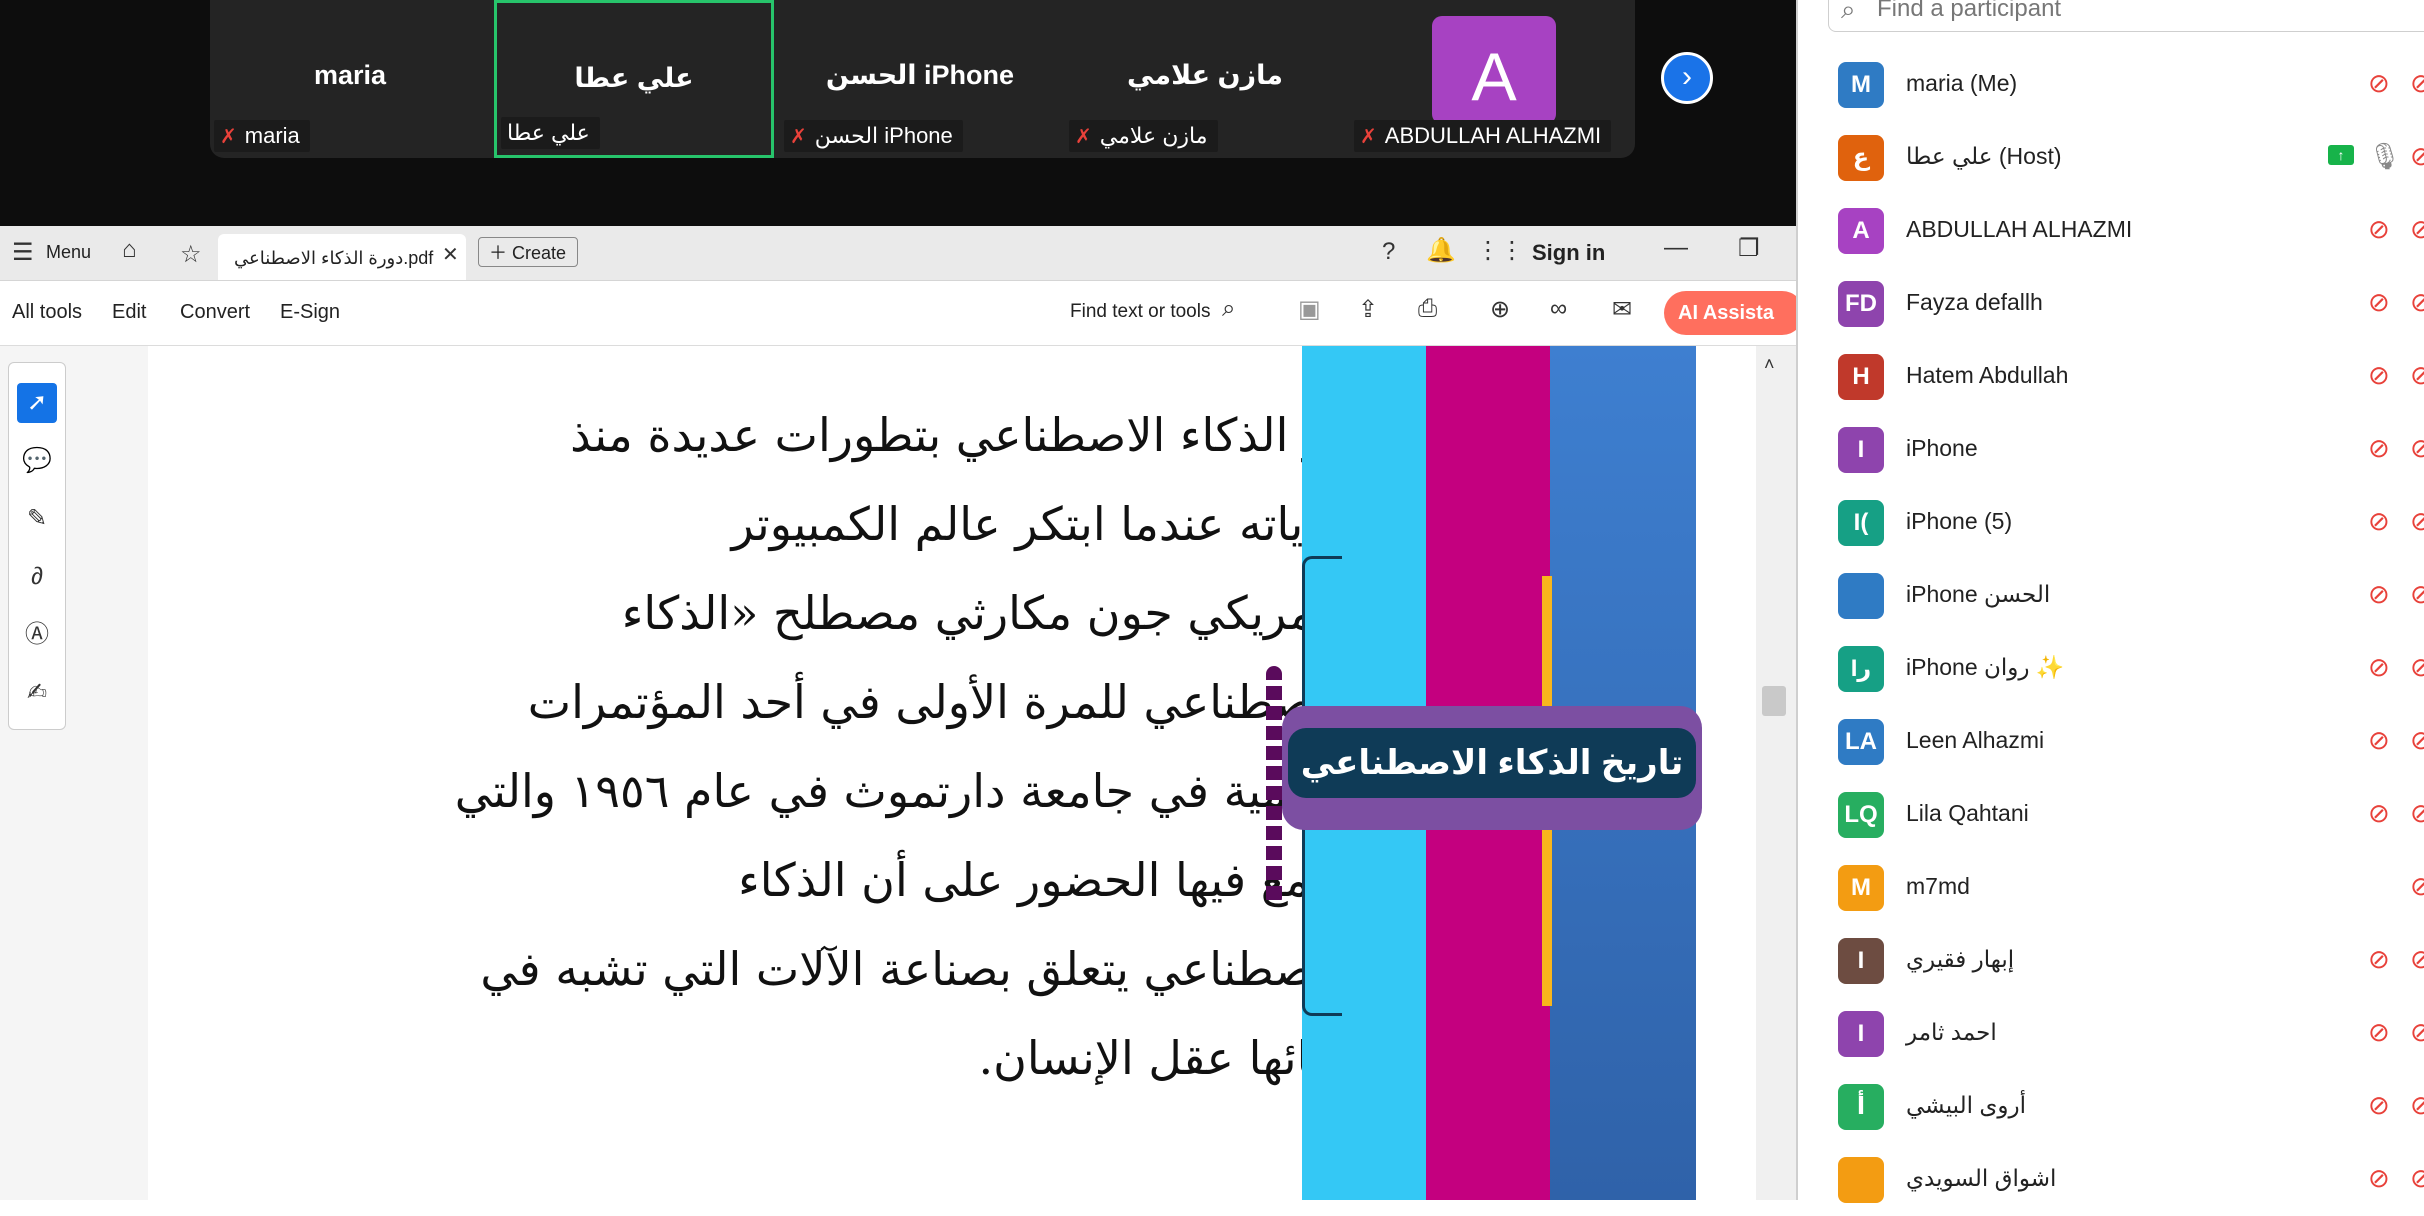 This screenshot has width=2424, height=1216. Describe the element at coordinates (1622, 309) in the screenshot. I see `email-icon: ✉` at that location.